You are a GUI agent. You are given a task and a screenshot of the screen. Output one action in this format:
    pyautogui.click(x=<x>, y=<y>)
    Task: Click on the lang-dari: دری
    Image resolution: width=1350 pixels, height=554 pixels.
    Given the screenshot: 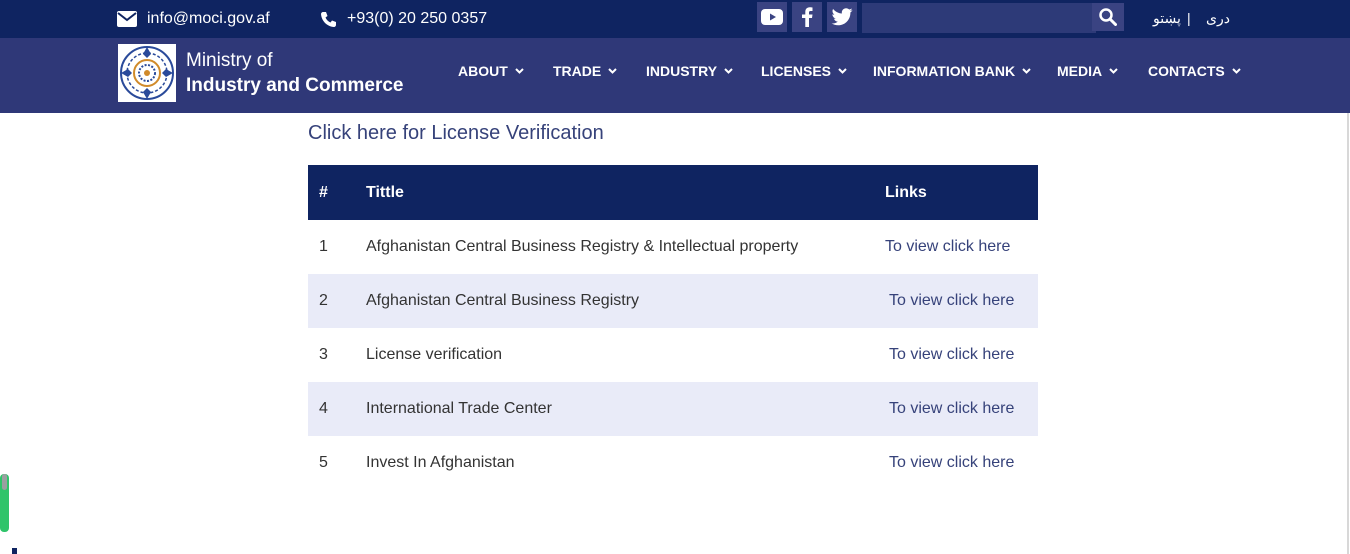 What is the action you would take?
    pyautogui.click(x=1218, y=18)
    